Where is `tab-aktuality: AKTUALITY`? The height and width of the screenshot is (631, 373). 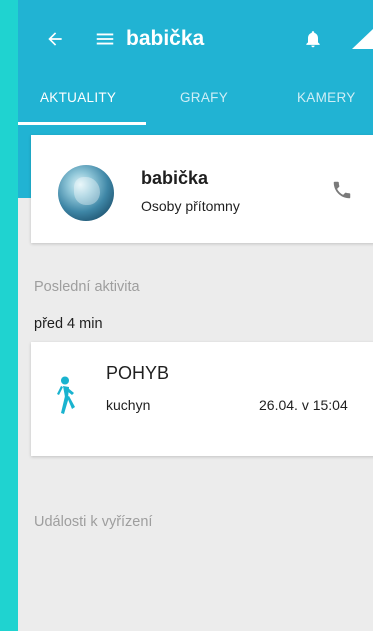 tab-aktuality: AKTUALITY is located at coordinates (78, 106).